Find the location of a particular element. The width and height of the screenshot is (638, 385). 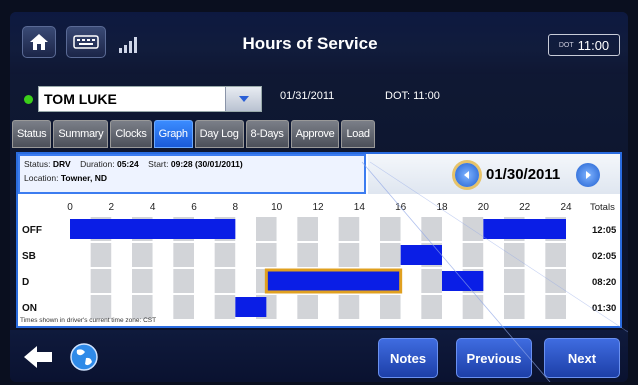

row-label: SB is located at coordinates (29, 256).